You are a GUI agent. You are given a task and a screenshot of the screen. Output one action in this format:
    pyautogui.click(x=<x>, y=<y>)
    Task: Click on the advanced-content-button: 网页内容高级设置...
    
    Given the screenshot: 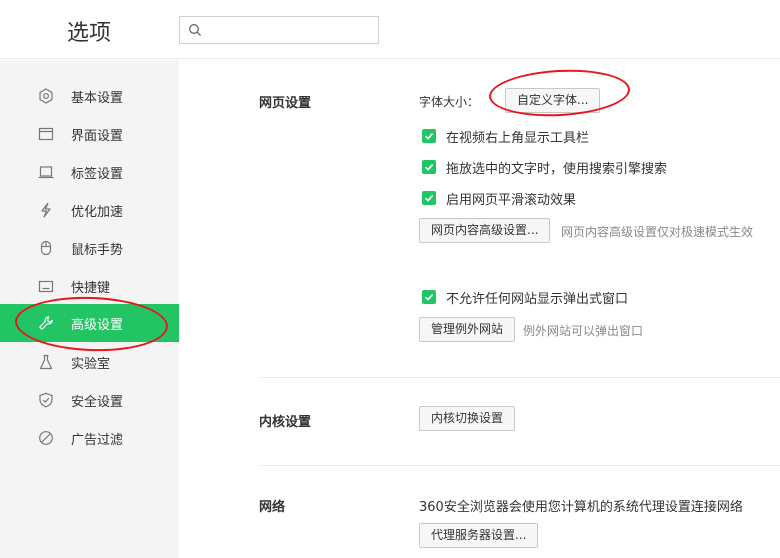 What is the action you would take?
    pyautogui.click(x=485, y=230)
    